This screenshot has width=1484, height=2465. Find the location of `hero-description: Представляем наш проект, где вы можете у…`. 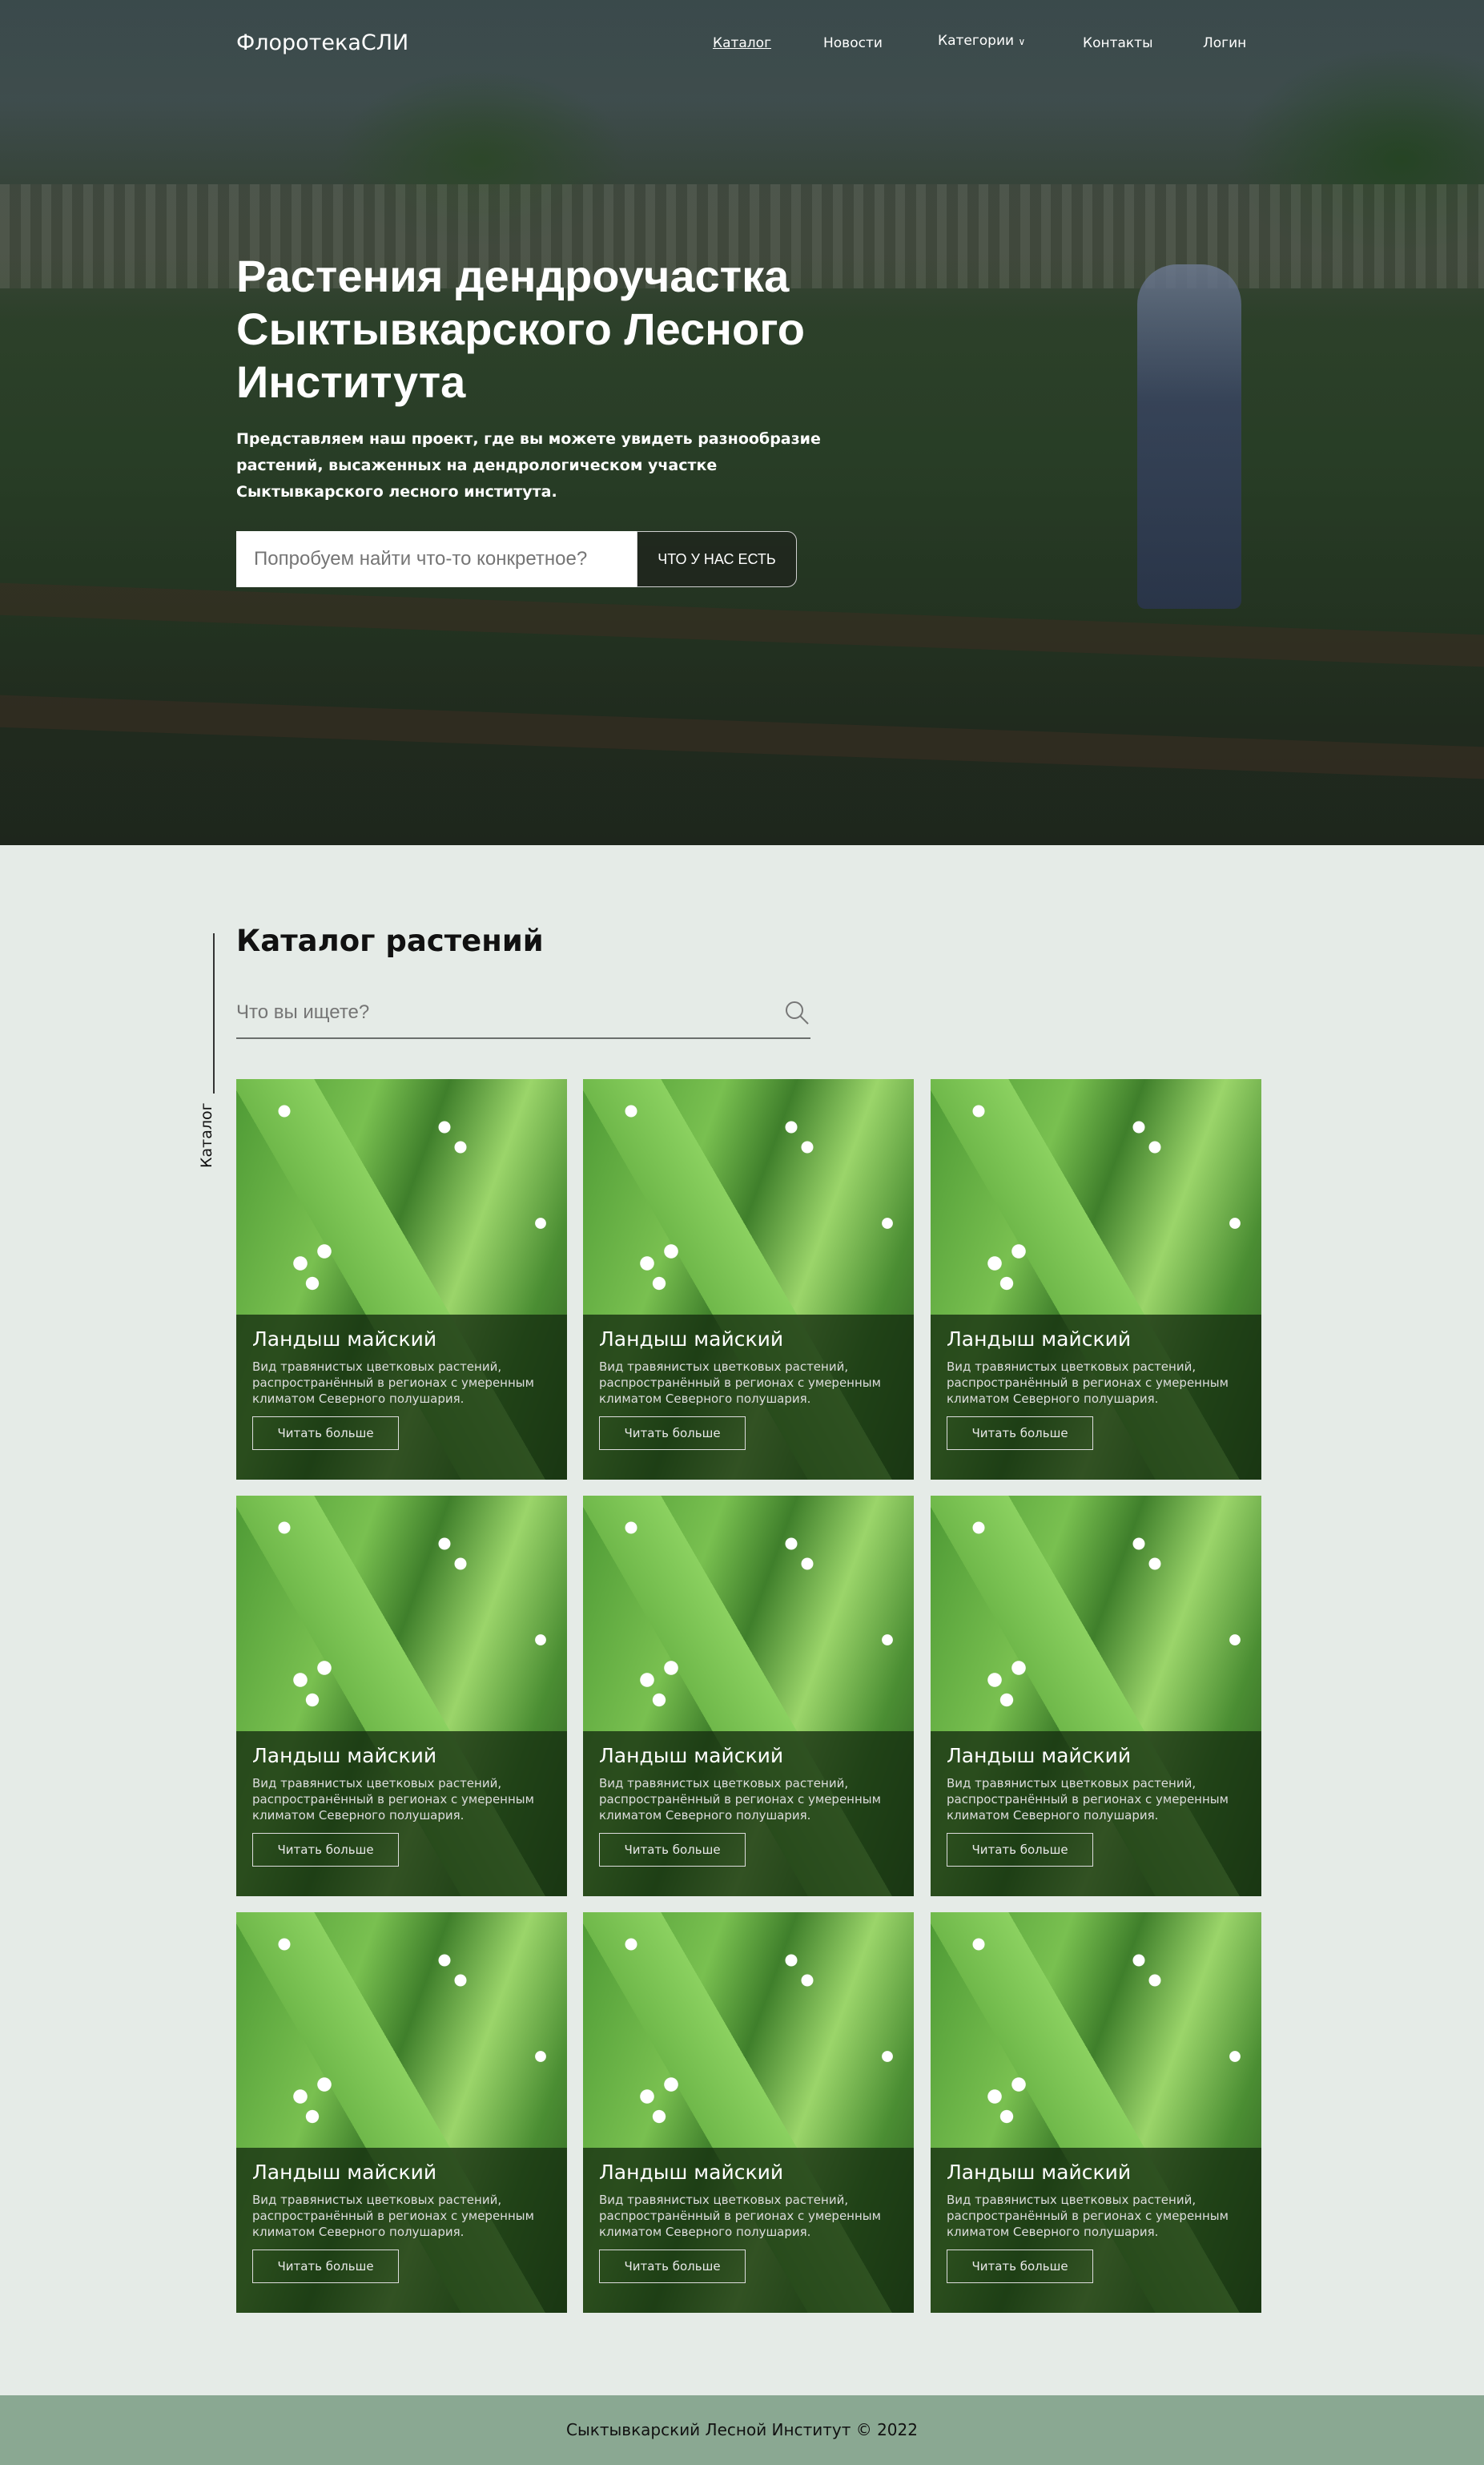

hero-description: Представляем наш проект, где вы можете у… is located at coordinates (528, 465).